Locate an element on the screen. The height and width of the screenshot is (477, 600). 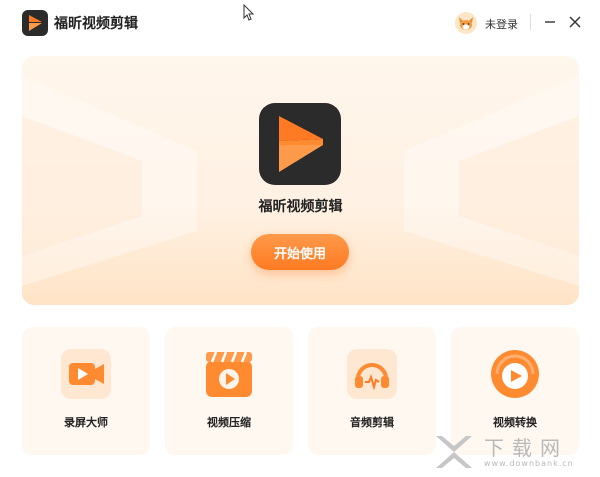
titlebar-divider is located at coordinates (530, 22).